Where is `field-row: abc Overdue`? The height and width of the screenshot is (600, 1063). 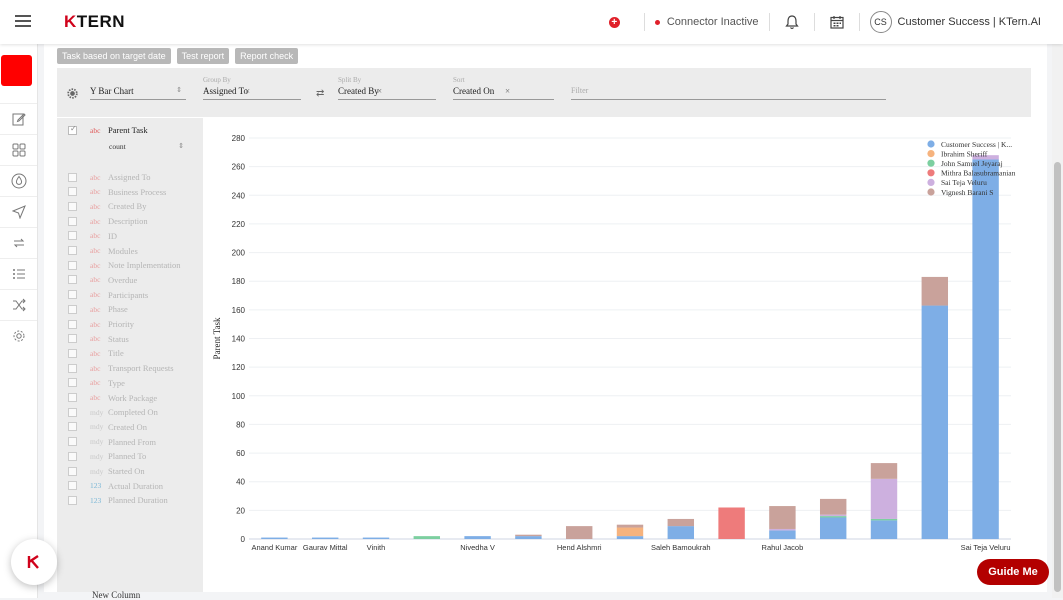
field-row: abc Overdue is located at coordinates (102, 280).